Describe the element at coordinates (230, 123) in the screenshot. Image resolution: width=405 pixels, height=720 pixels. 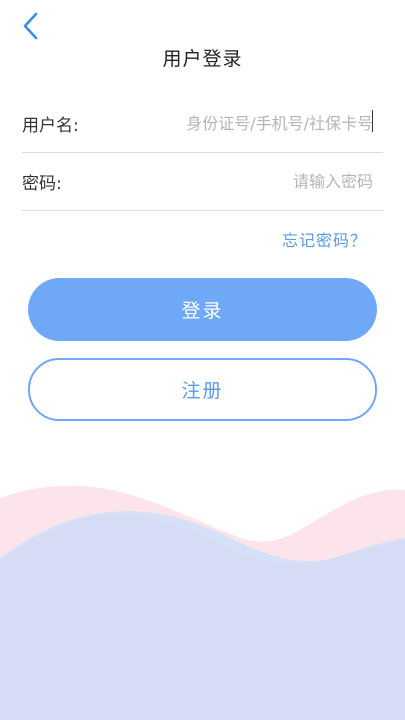
I see `username-input` at that location.